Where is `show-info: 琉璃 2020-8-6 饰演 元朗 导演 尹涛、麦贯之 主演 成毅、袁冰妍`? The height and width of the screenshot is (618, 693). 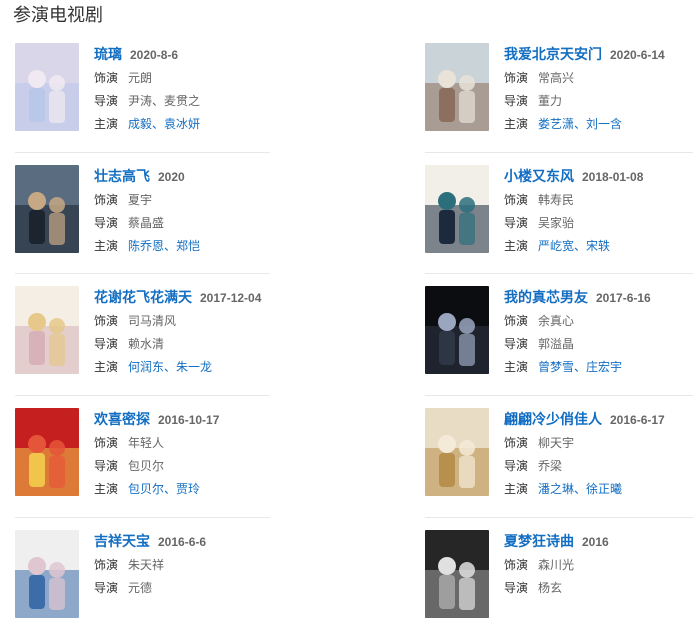
show-info: 琉璃 2020-8-6 饰演 元朗 导演 尹涛、麦贯之 主演 成毅、袁冰妍 is located at coordinates (209, 90).